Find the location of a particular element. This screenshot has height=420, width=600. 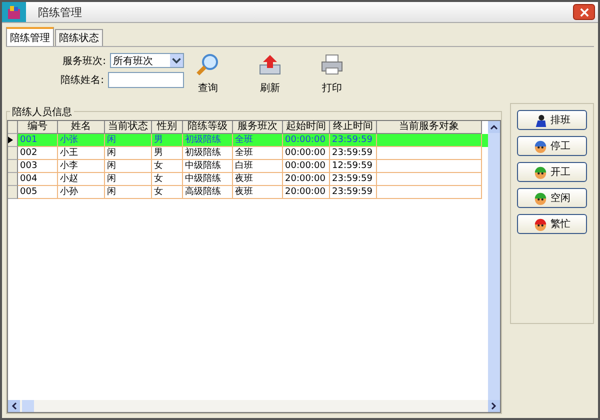

scroll-up-icon is located at coordinates (494, 127).